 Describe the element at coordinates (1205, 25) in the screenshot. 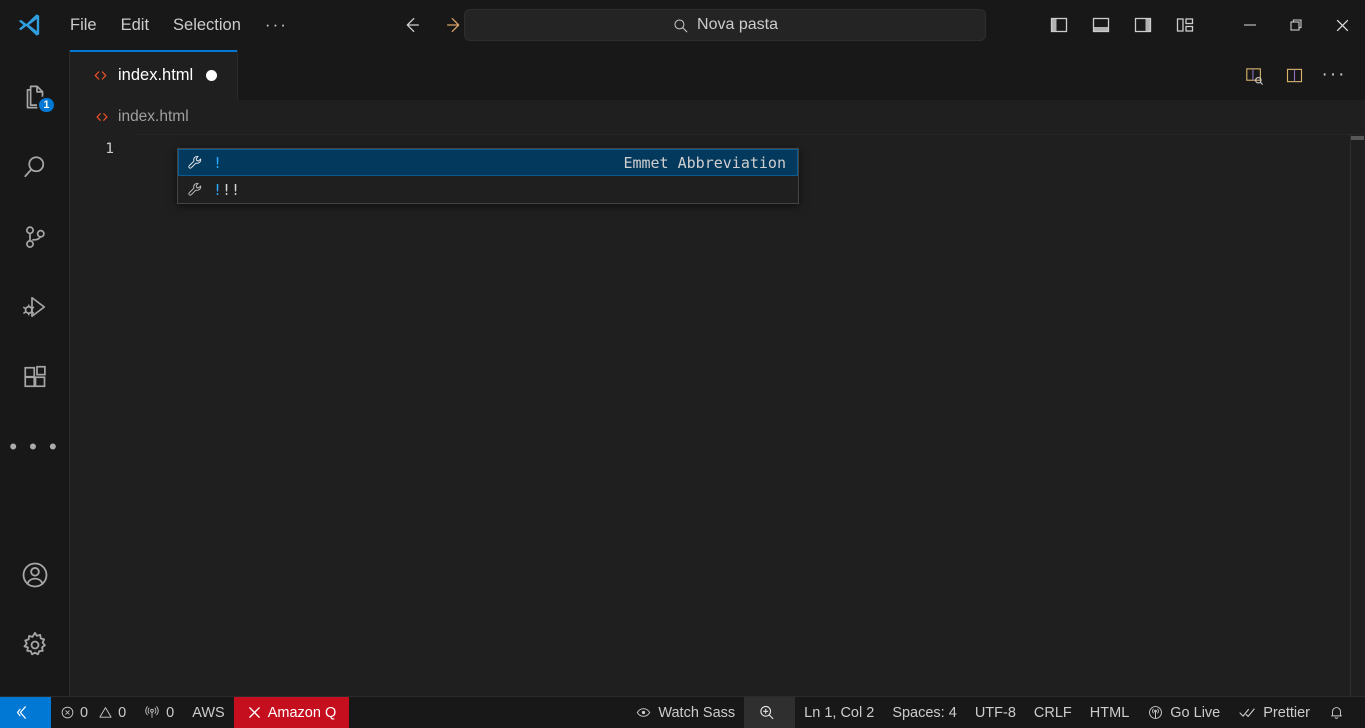

I see `window-actions` at that location.